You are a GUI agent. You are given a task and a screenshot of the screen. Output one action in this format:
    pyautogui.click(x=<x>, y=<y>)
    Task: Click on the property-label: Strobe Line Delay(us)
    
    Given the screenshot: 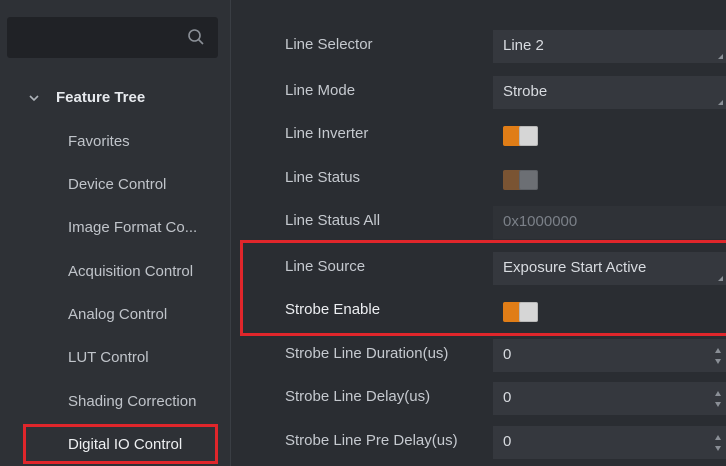 What is the action you would take?
    pyautogui.click(x=358, y=396)
    